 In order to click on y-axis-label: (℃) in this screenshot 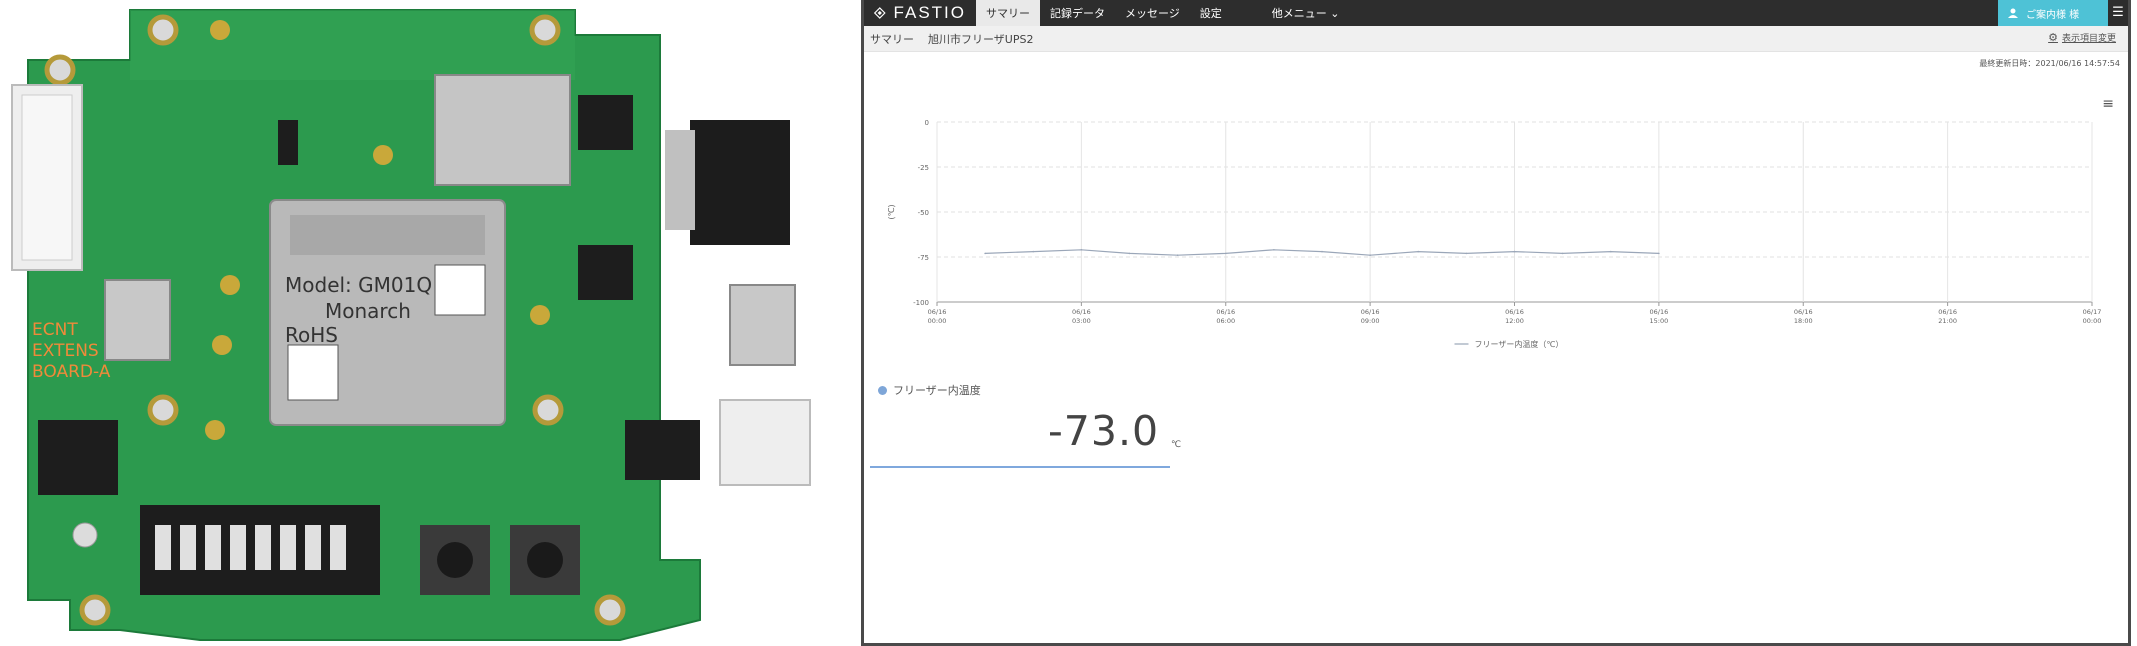, I will do `click(891, 211)`.